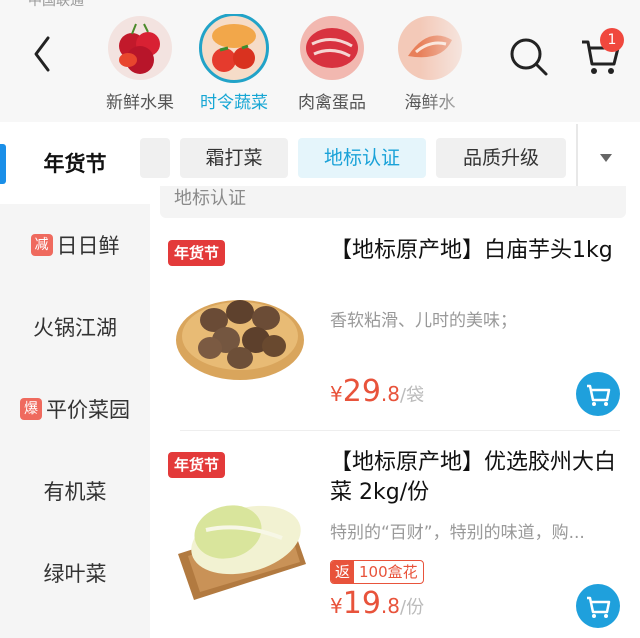 The image size is (640, 638). I want to click on chip-label: 品质升级, so click(500, 158).